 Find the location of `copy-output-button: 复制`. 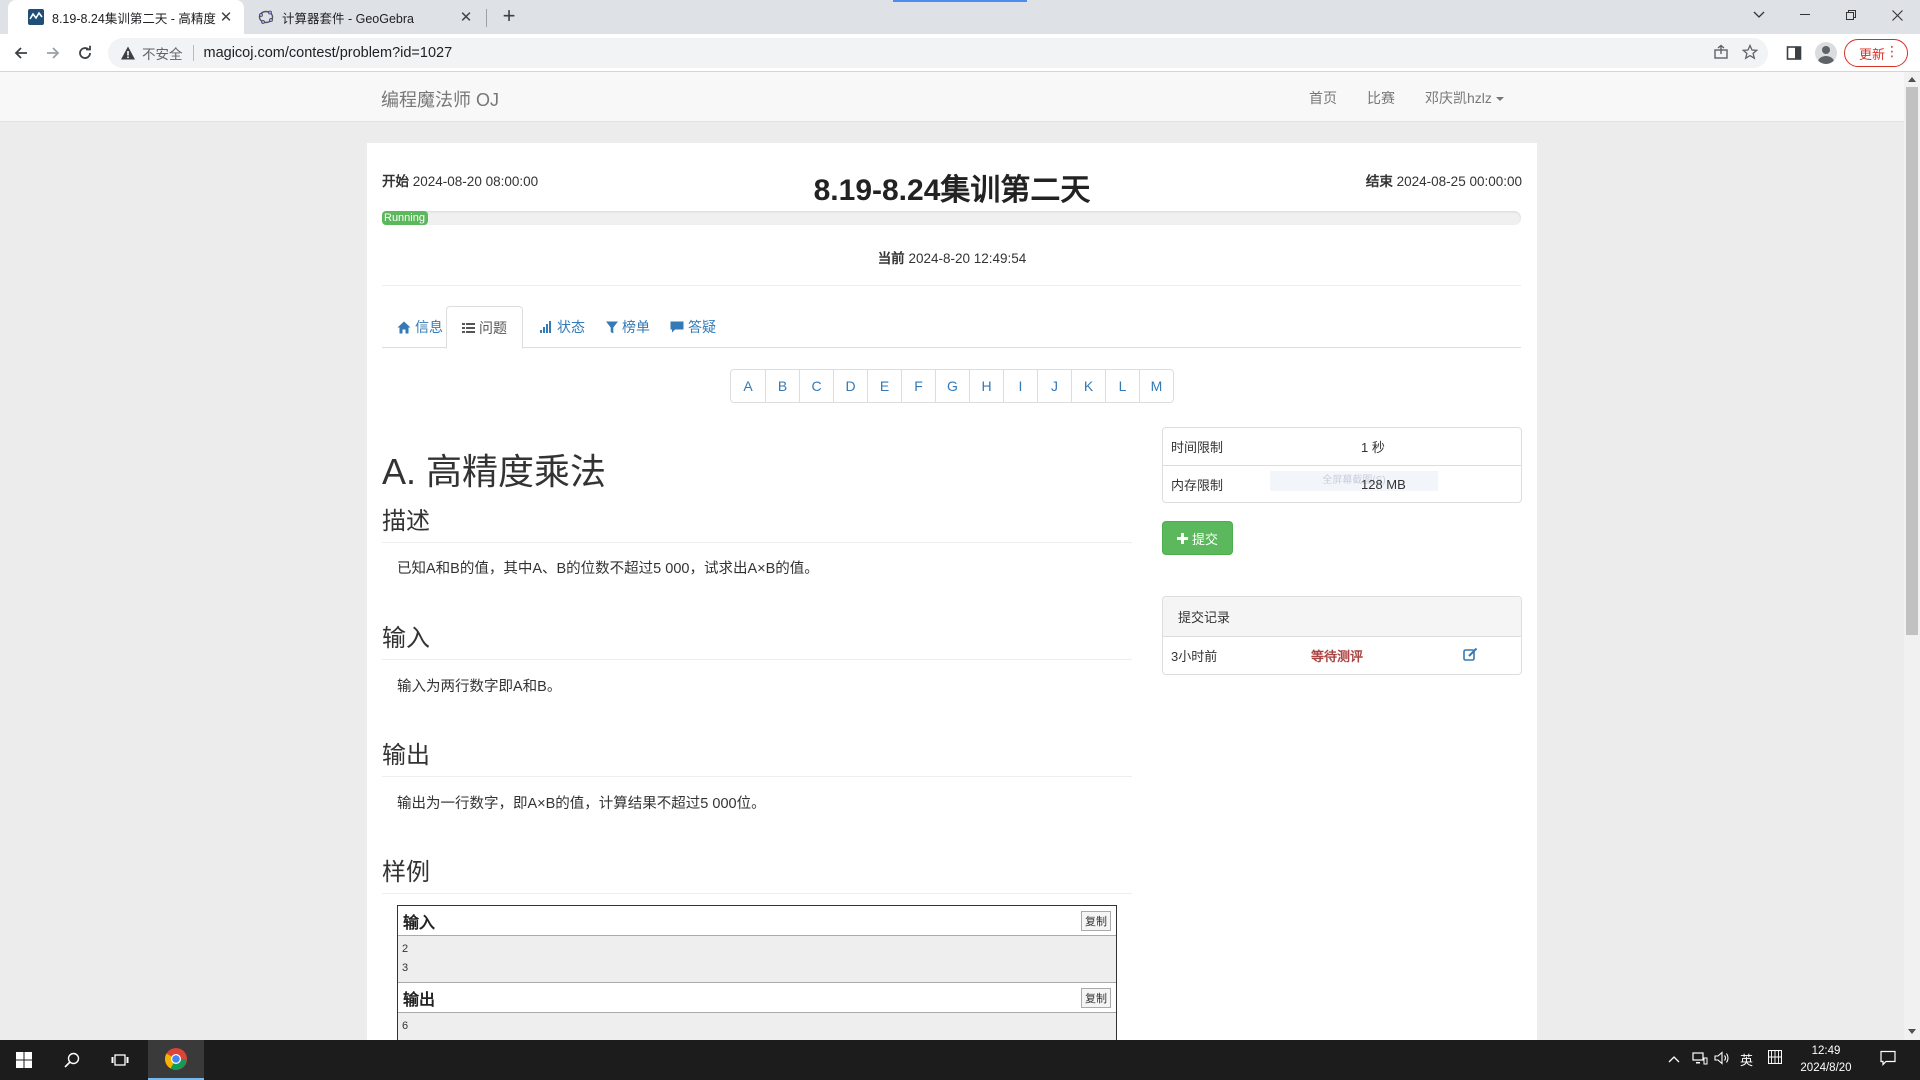

copy-output-button: 复制 is located at coordinates (1096, 997).